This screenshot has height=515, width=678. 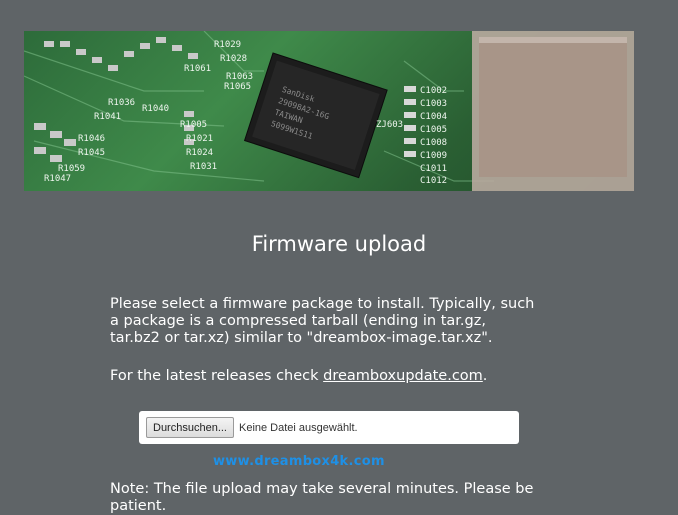 What do you see at coordinates (433, 117) in the screenshot?
I see `pcb-label: C1004` at bounding box center [433, 117].